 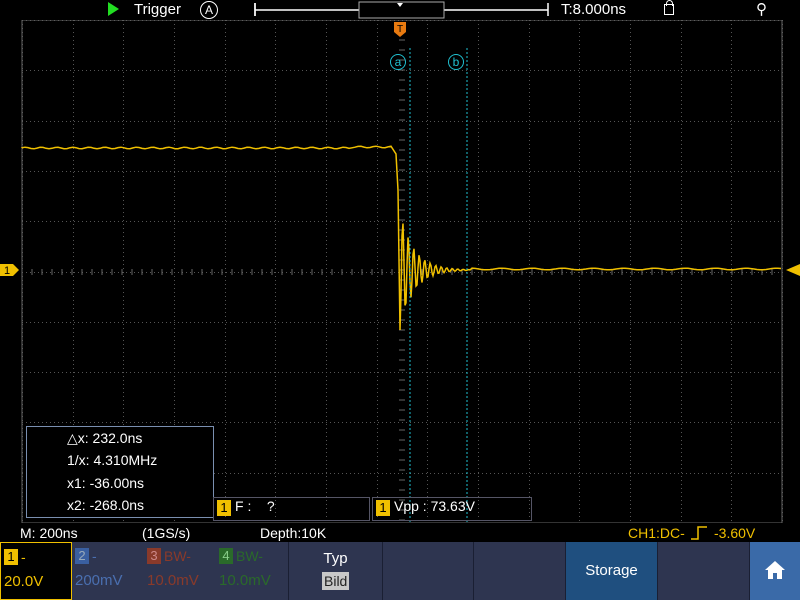 What do you see at coordinates (226, 556) in the screenshot?
I see `channel4-number: 4` at bounding box center [226, 556].